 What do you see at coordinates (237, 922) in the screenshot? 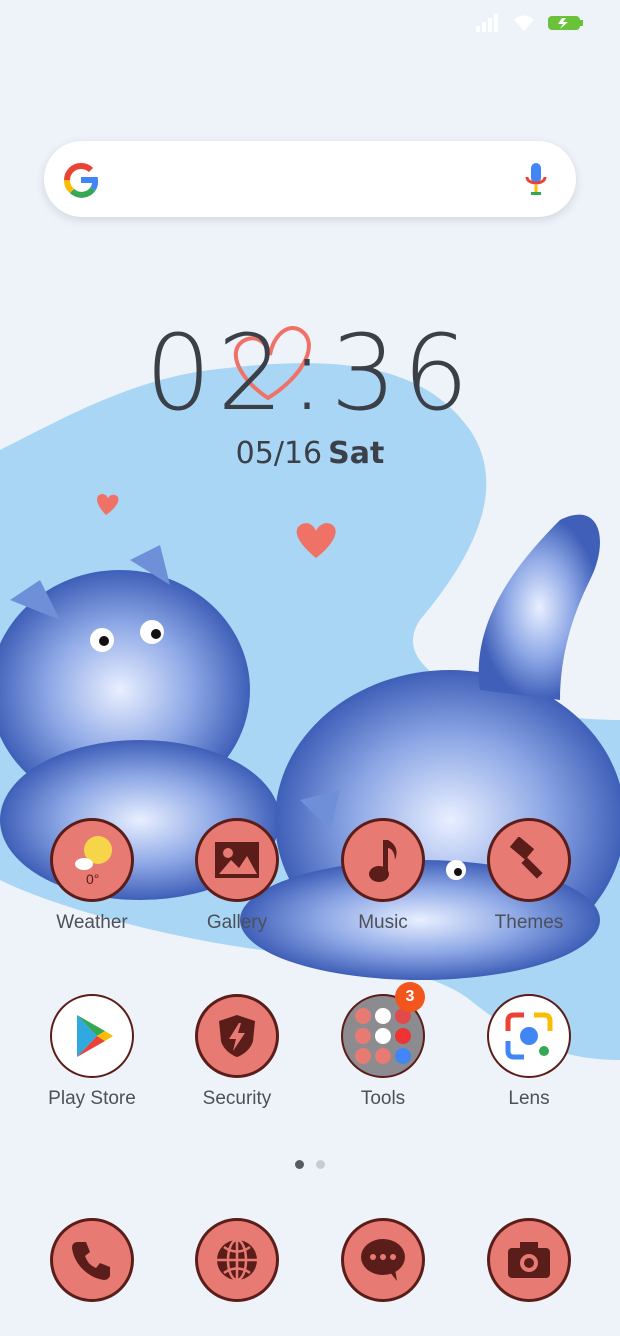
I see `app-label: Gallery` at bounding box center [237, 922].